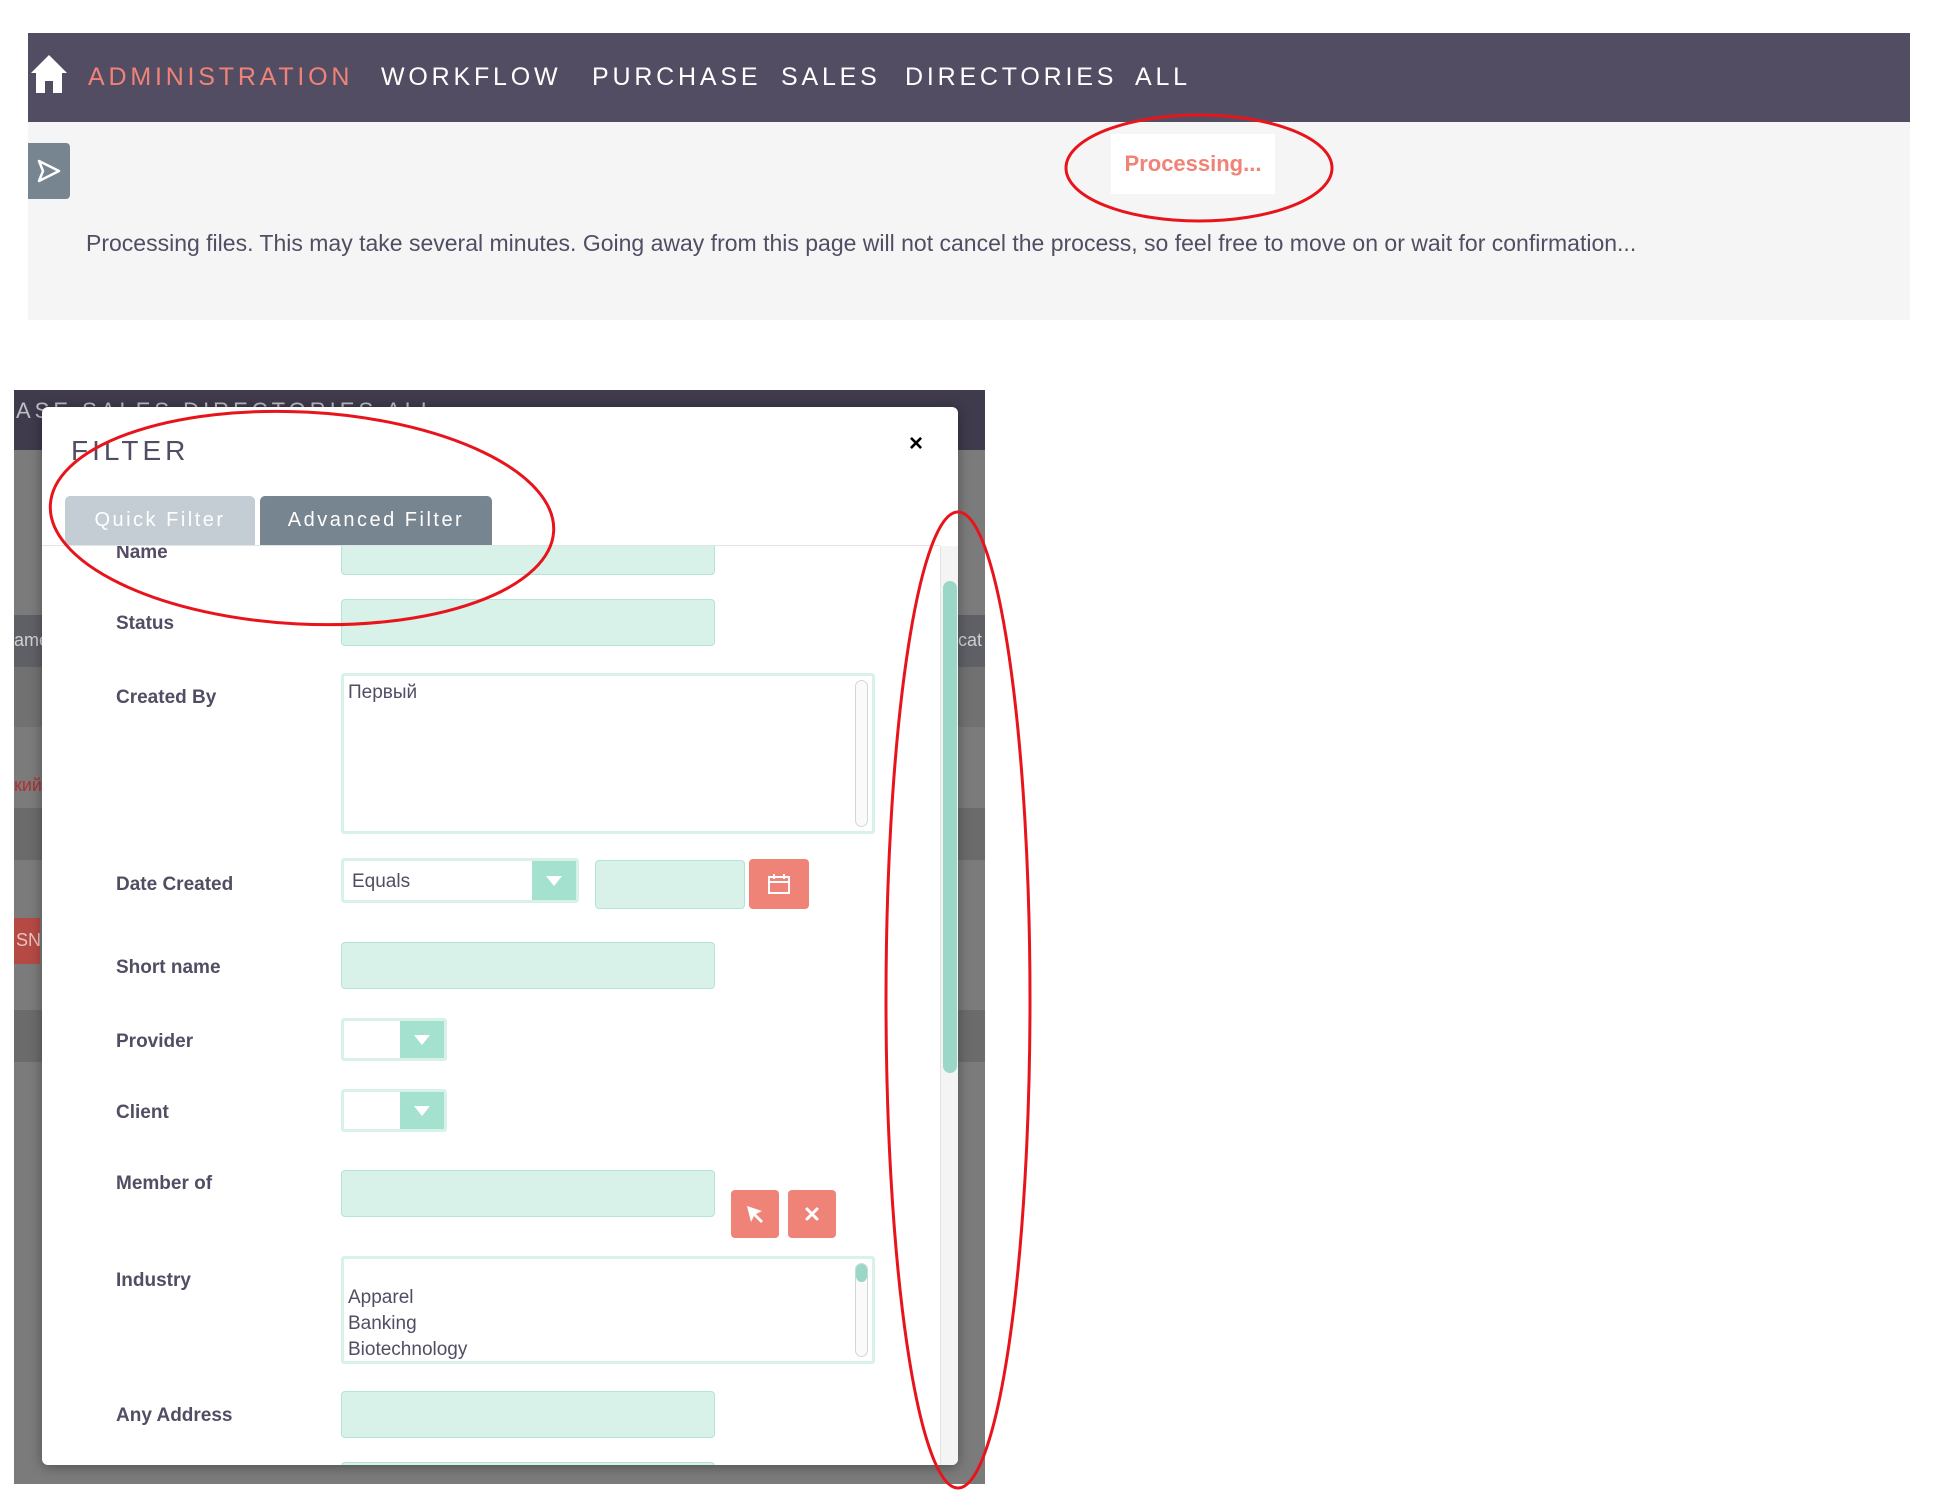 The height and width of the screenshot is (1506, 1944). What do you see at coordinates (155, 1041) in the screenshot?
I see `provider-label: Provider` at bounding box center [155, 1041].